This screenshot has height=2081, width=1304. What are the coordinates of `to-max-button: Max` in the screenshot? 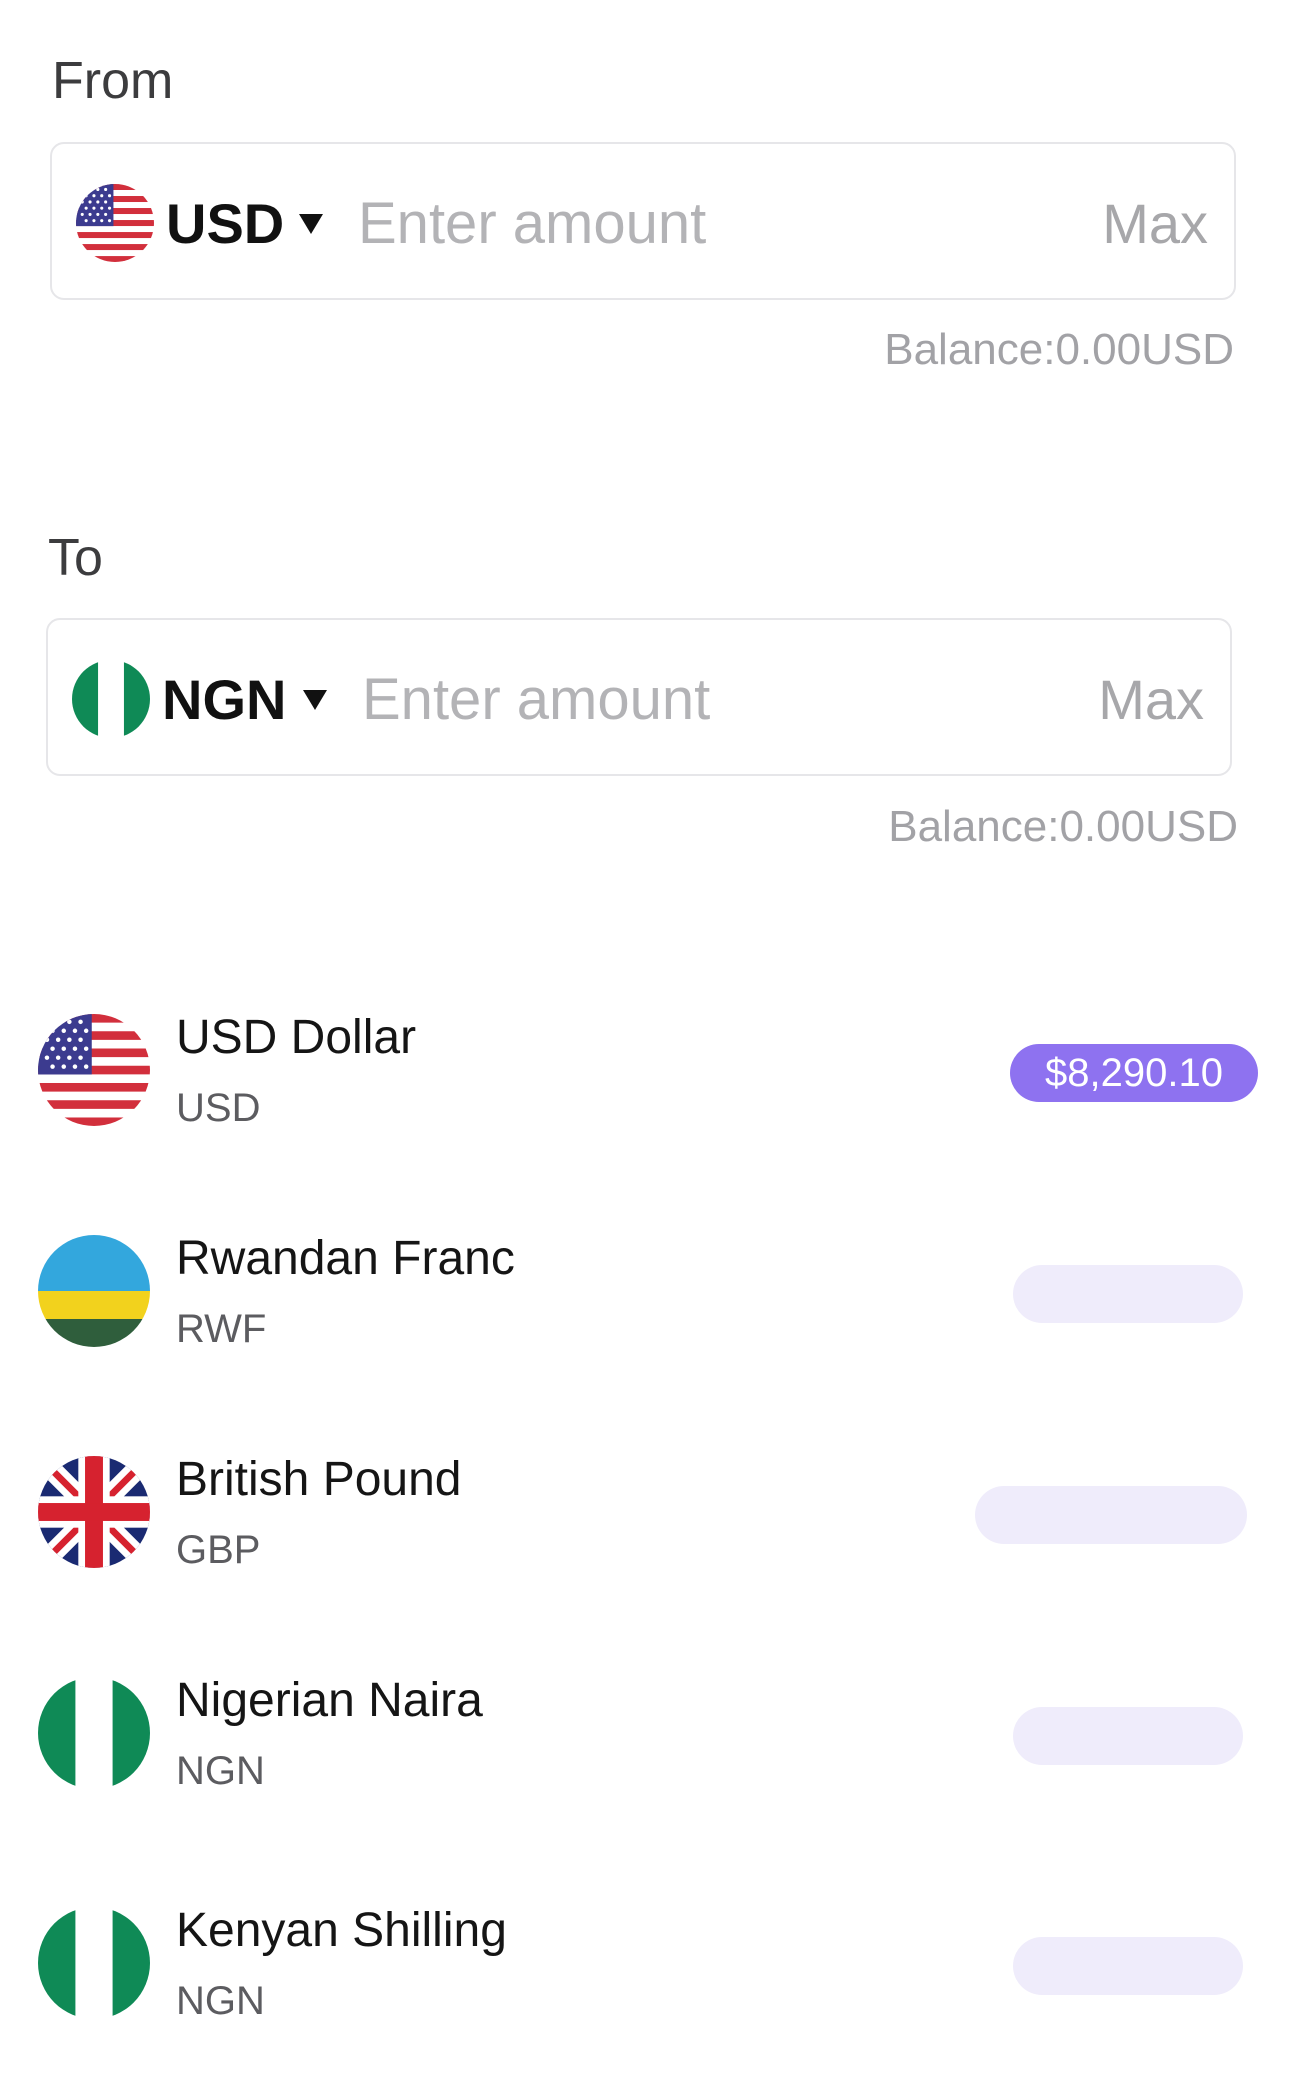 It's located at (1151, 700).